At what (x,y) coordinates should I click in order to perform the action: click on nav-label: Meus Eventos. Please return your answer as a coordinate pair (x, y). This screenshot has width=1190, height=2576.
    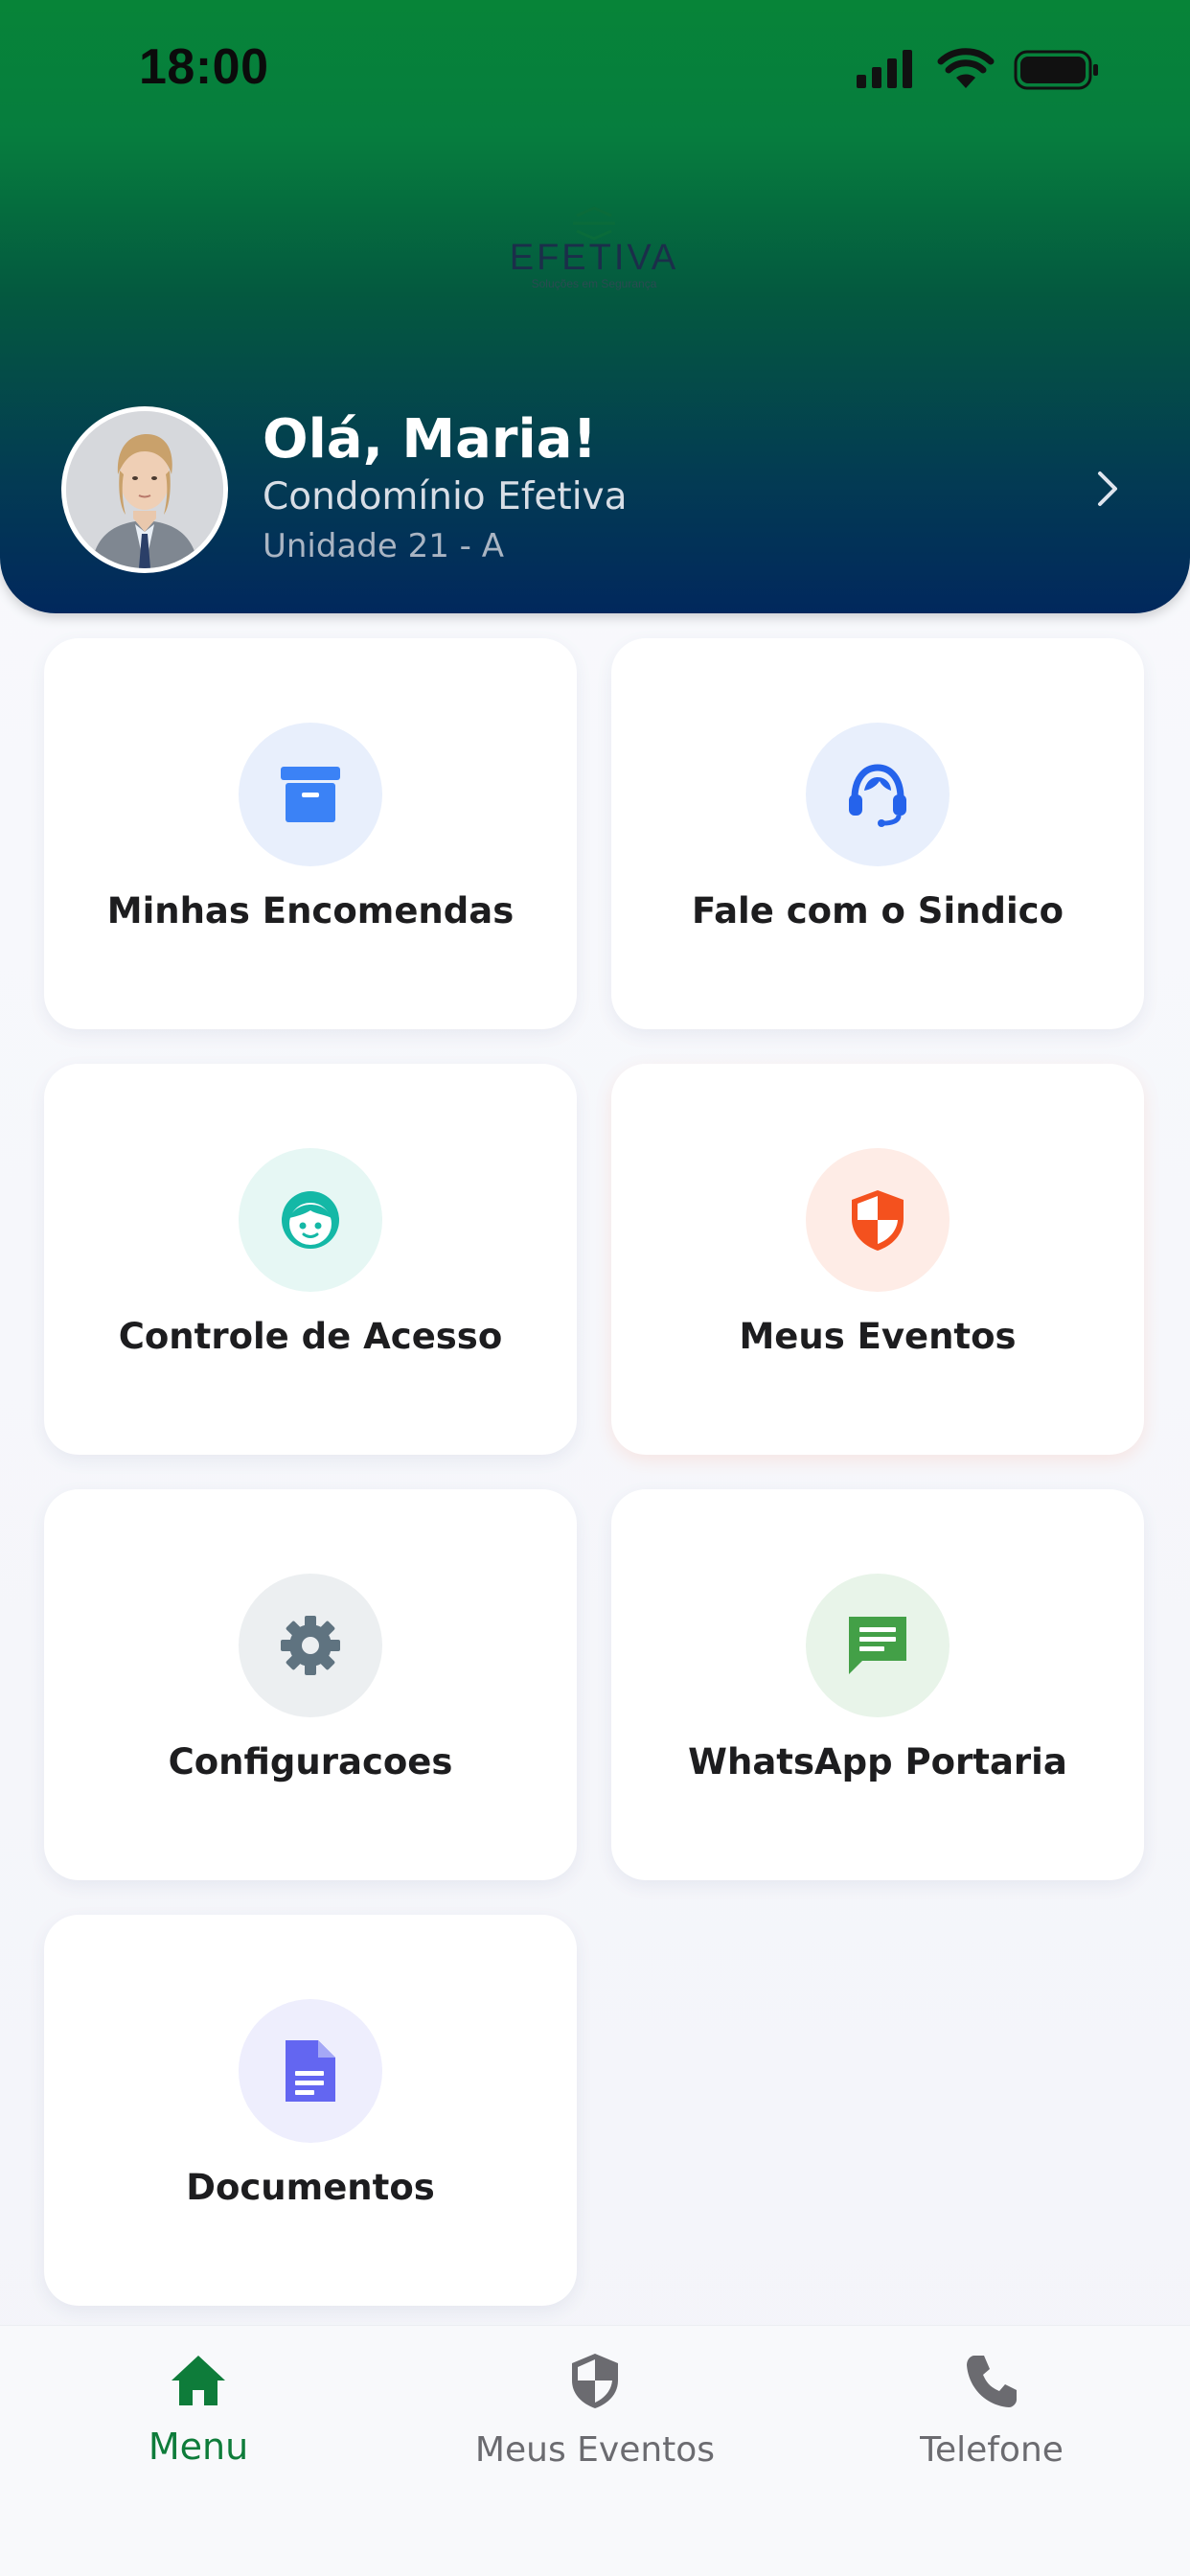
    Looking at the image, I should click on (595, 2450).